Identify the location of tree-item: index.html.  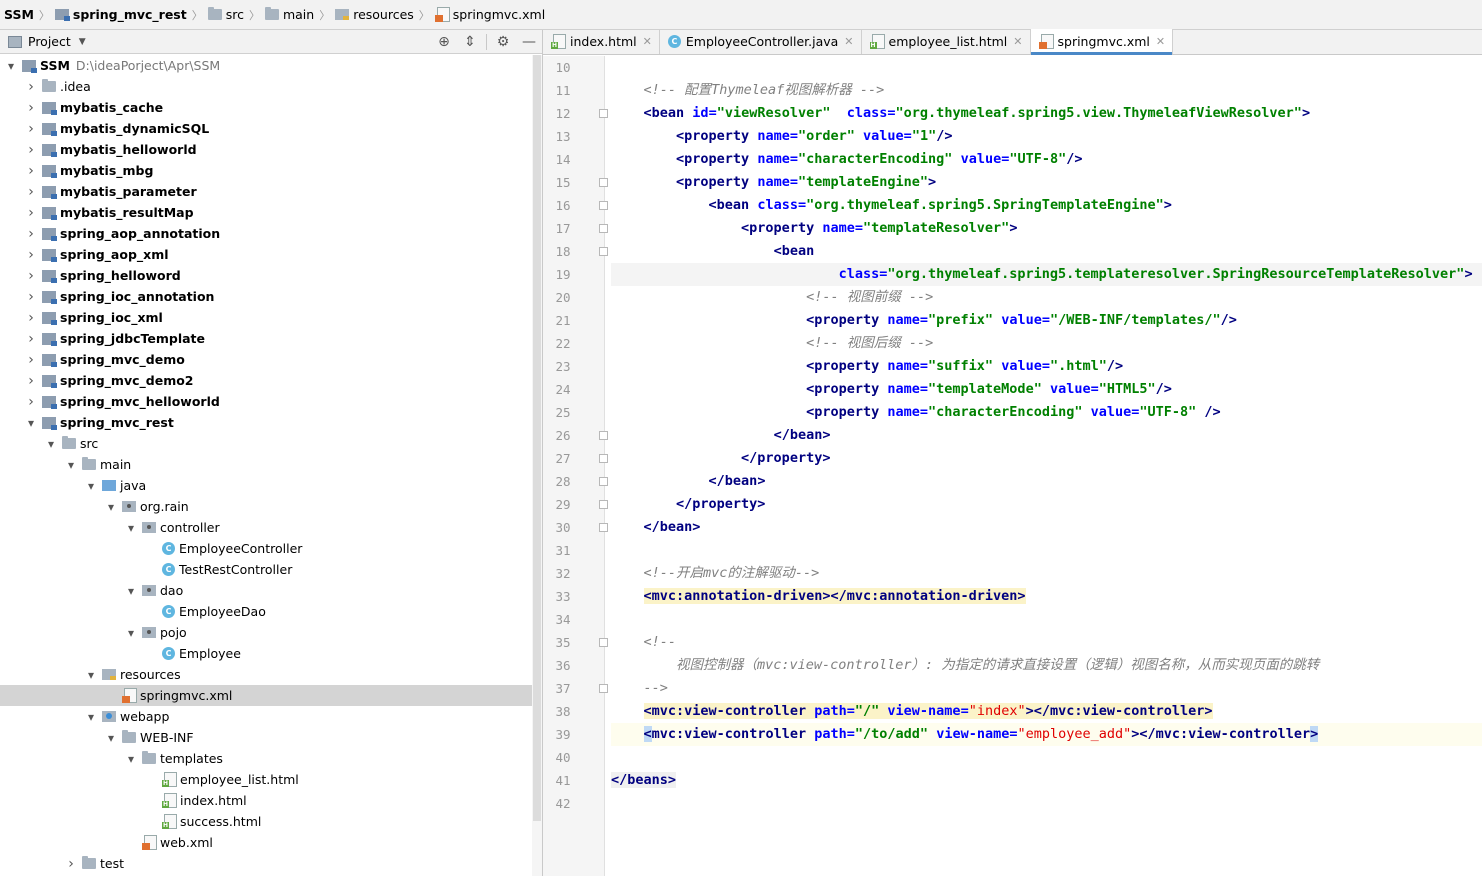
(266, 800).